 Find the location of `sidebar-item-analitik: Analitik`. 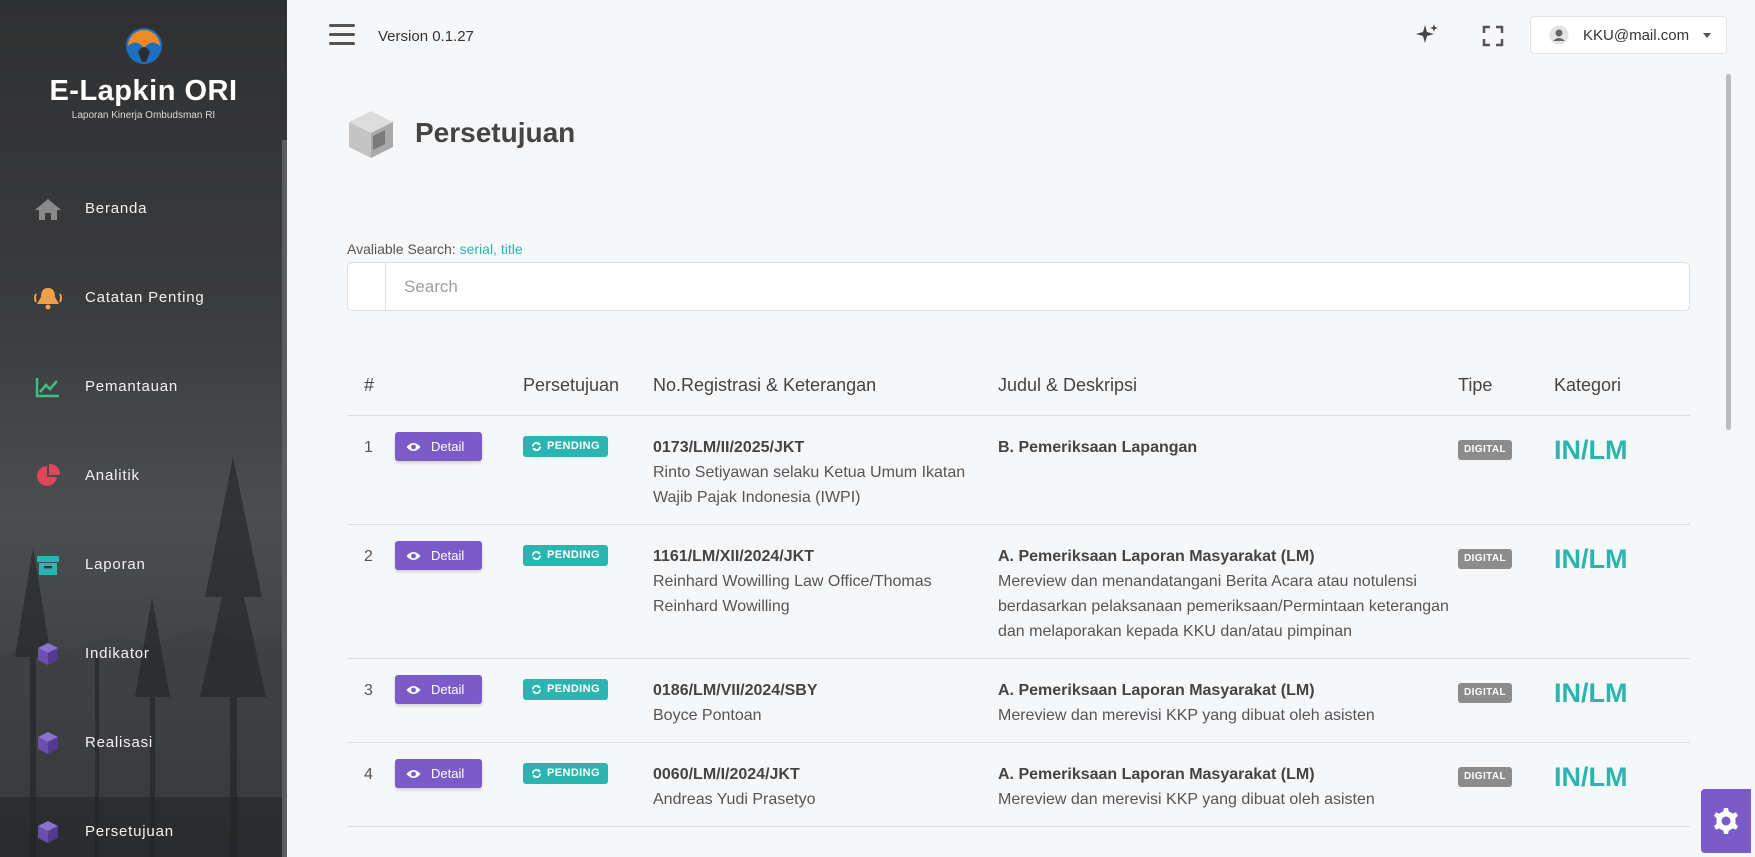

sidebar-item-analitik: Analitik is located at coordinates (141, 475).